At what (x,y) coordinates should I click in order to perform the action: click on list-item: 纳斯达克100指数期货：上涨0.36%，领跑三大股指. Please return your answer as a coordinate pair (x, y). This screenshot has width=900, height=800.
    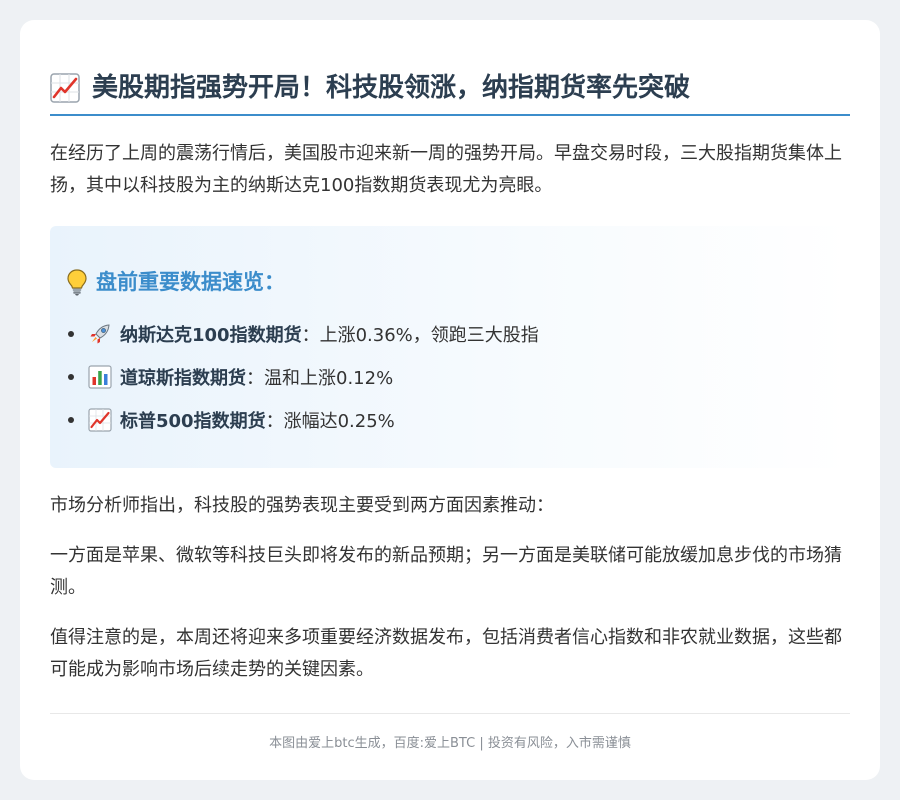
    Looking at the image, I should click on (450, 333).